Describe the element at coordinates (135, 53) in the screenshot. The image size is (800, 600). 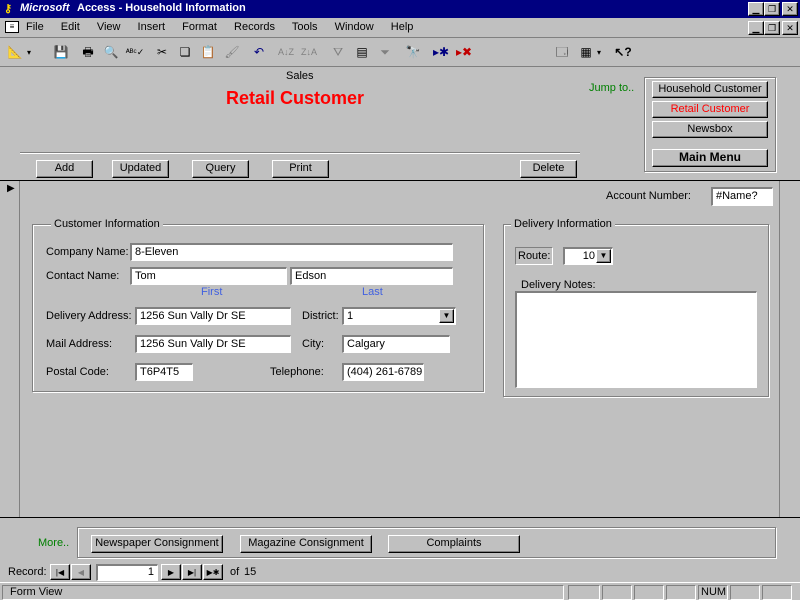
I see `spell-check-icon: ᴬᴮᶜ✓` at that location.